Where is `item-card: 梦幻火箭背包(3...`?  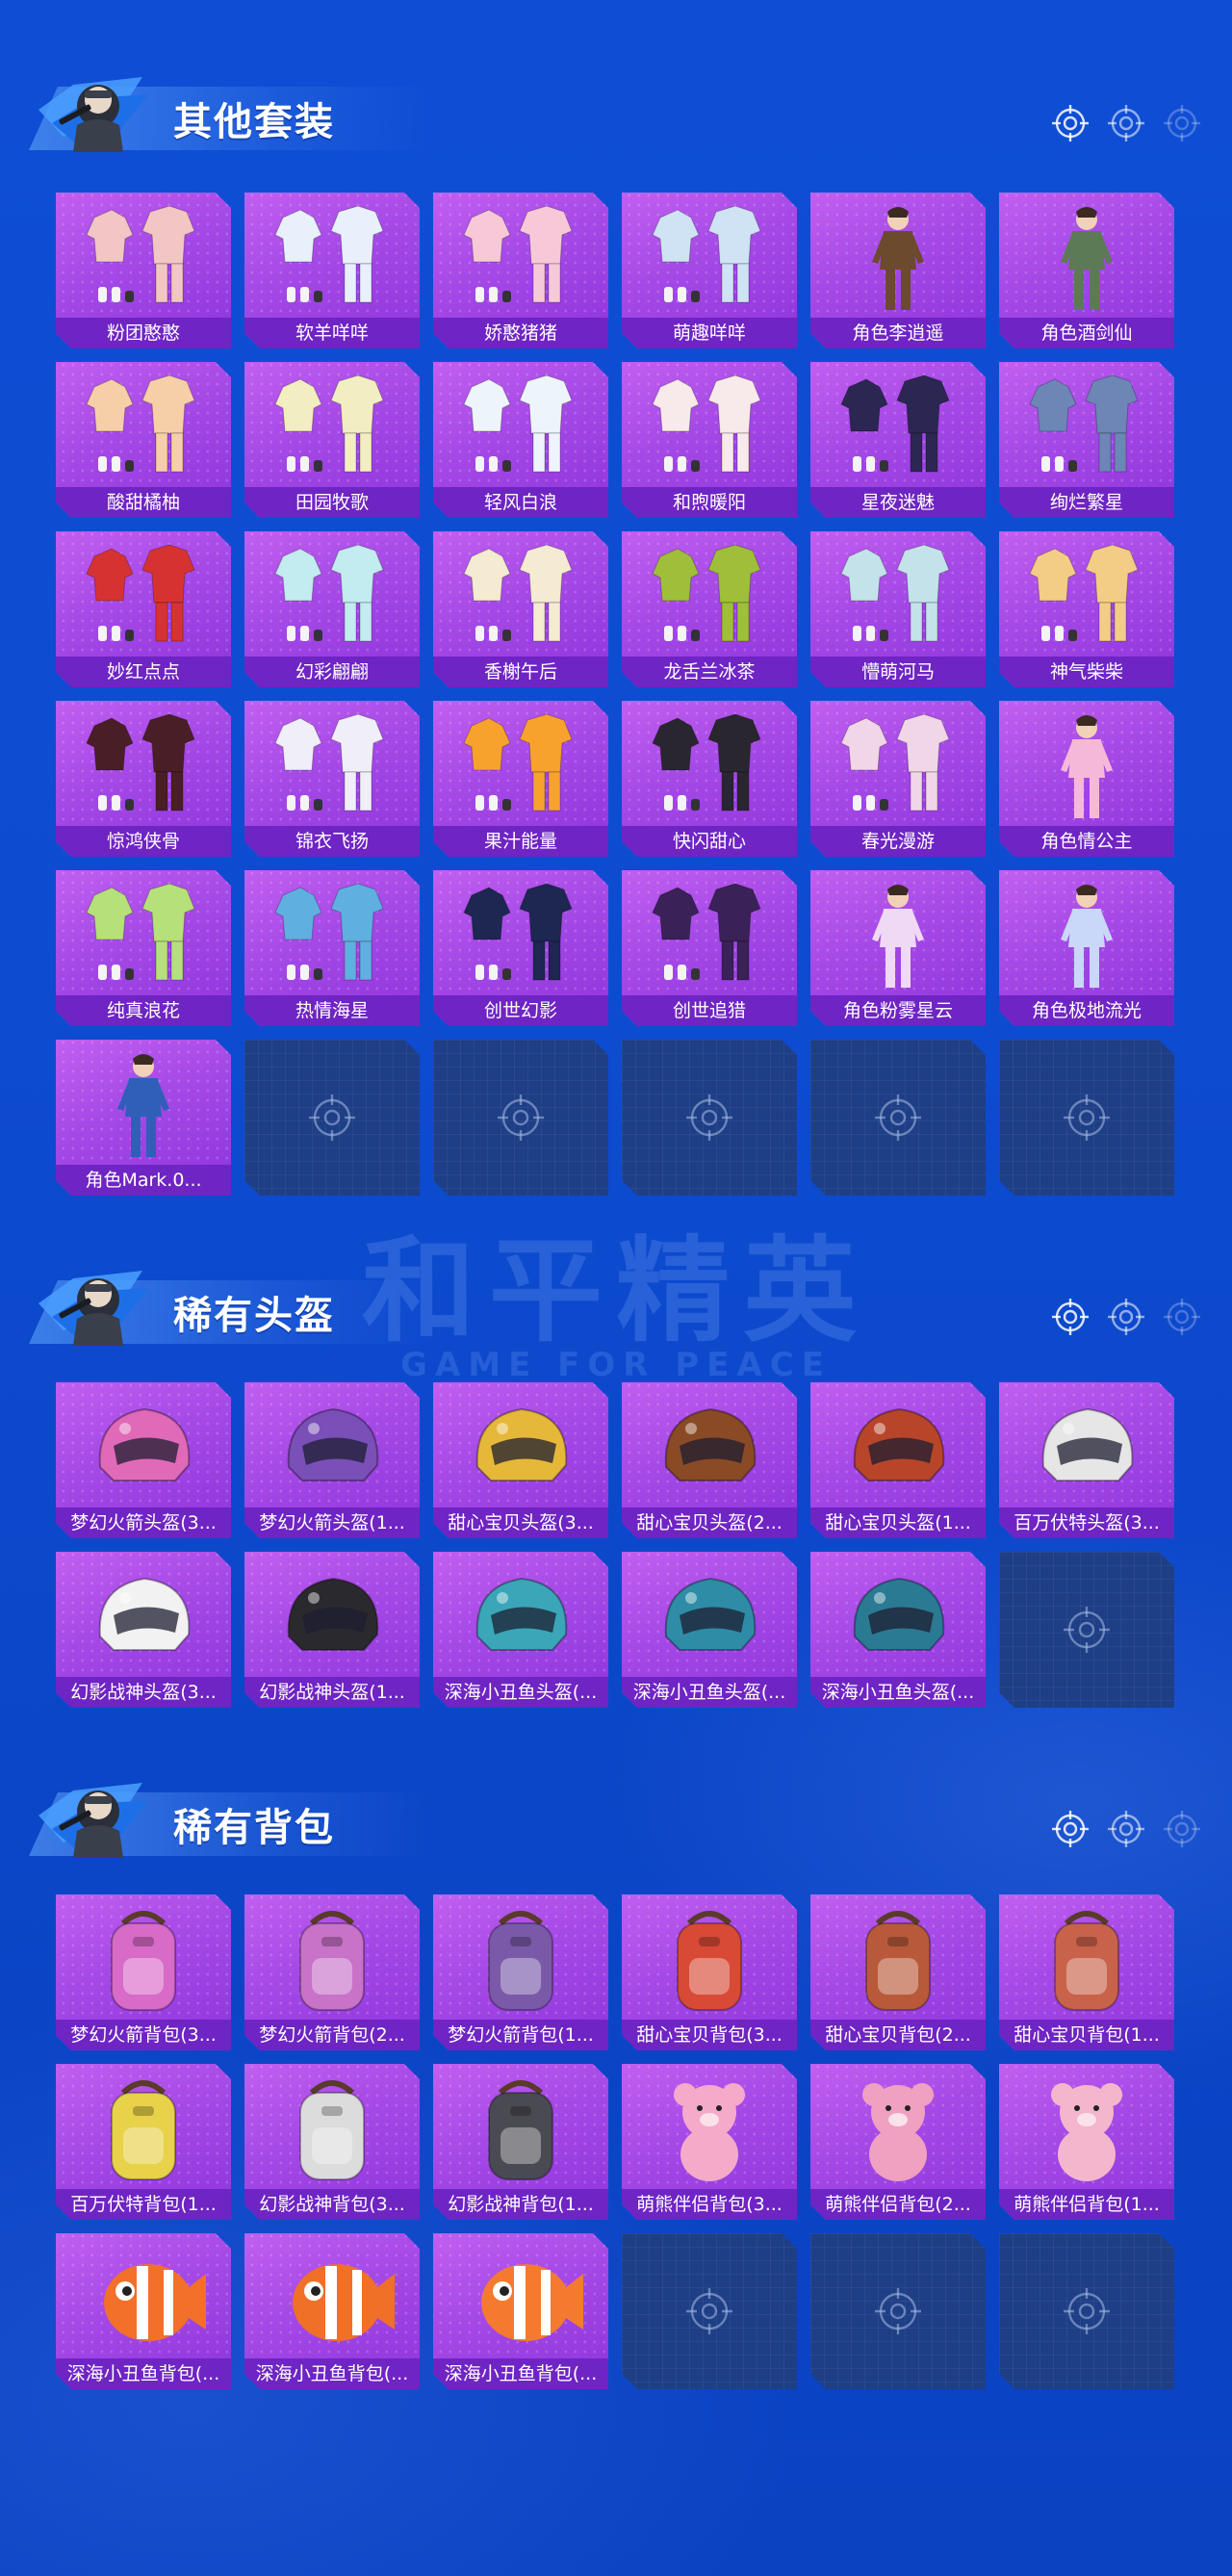 item-card: 梦幻火箭背包(3... is located at coordinates (143, 1972).